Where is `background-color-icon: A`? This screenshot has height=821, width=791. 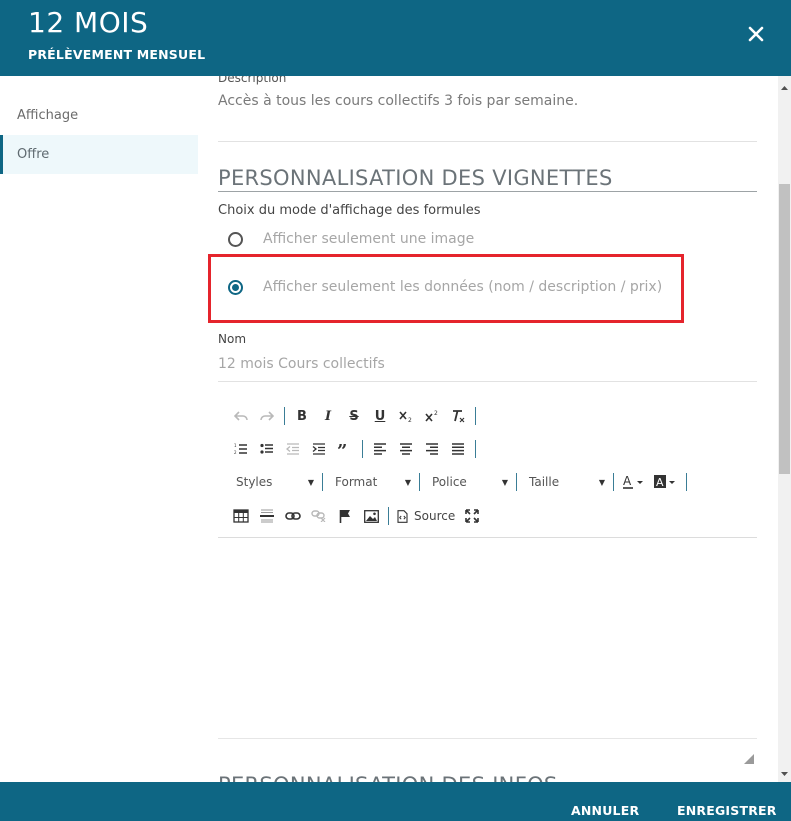
background-color-icon: A is located at coordinates (666, 482).